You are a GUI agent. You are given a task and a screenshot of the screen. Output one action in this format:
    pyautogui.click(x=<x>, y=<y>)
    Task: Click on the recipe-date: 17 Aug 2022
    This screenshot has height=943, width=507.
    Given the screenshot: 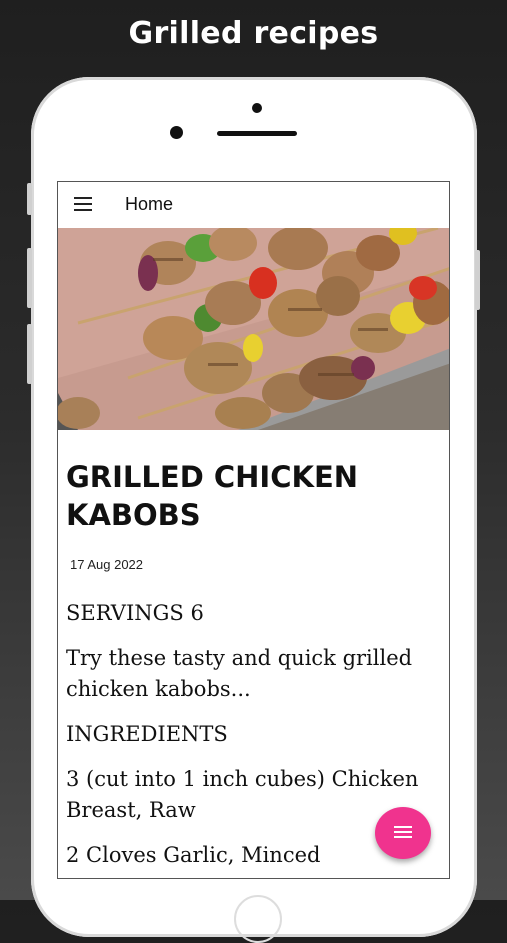 What is the action you would take?
    pyautogui.click(x=107, y=564)
    